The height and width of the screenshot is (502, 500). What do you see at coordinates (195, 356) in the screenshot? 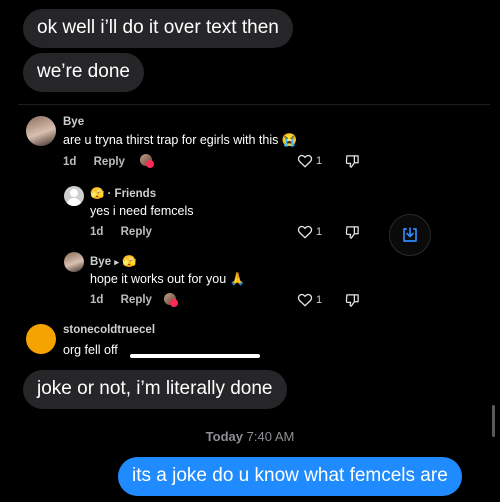
I see `home-indicator` at bounding box center [195, 356].